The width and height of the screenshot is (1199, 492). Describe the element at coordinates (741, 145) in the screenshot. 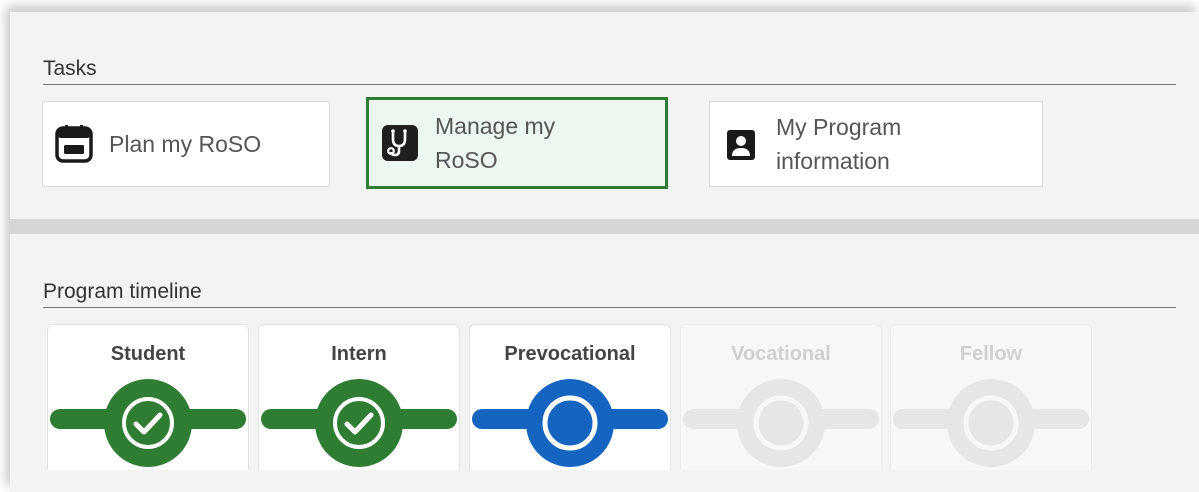

I see `contact-card-icon` at that location.